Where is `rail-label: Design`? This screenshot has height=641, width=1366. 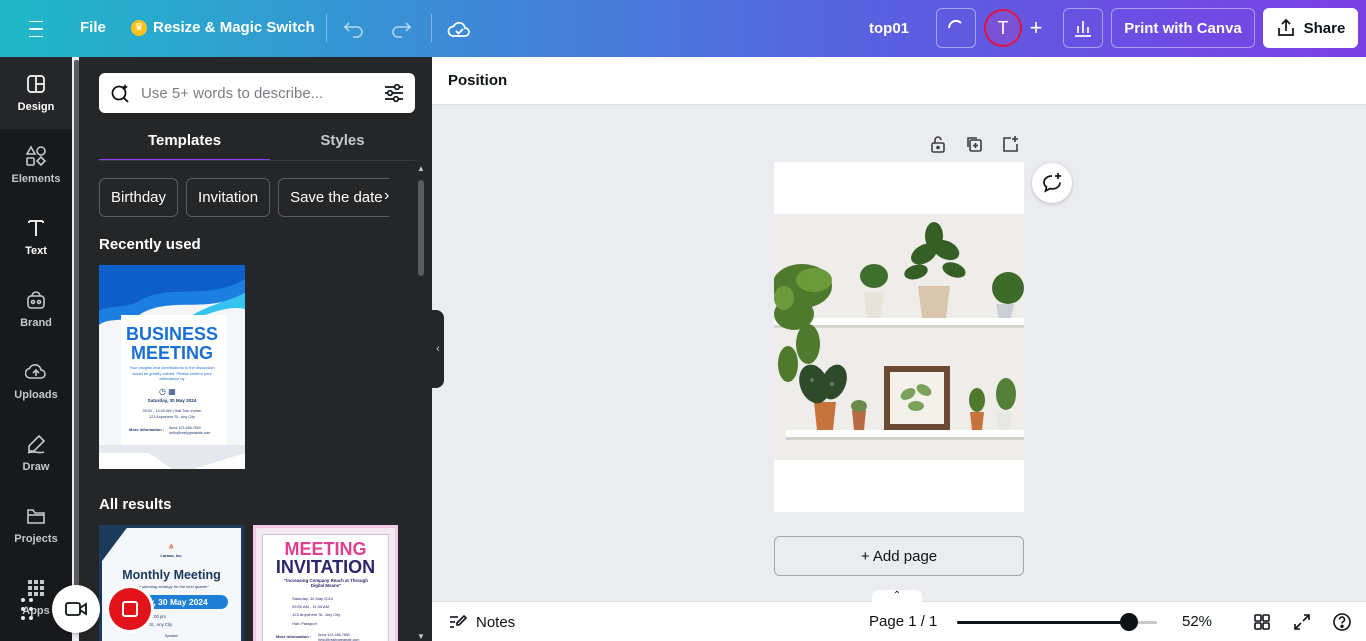
rail-label: Design is located at coordinates (36, 107).